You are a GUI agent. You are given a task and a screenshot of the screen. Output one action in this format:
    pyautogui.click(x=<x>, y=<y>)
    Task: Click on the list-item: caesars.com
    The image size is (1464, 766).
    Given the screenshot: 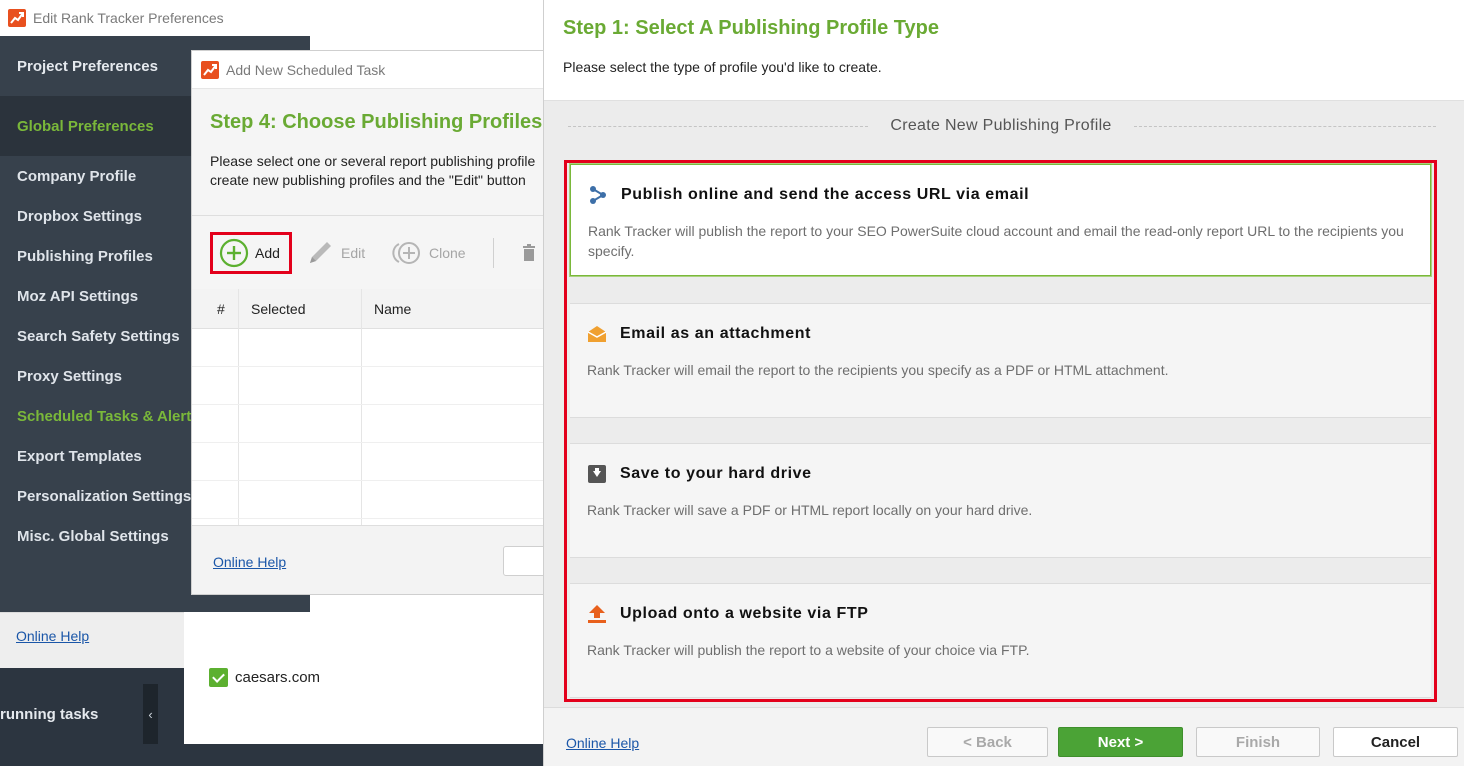 What is the action you would take?
    pyautogui.click(x=264, y=677)
    